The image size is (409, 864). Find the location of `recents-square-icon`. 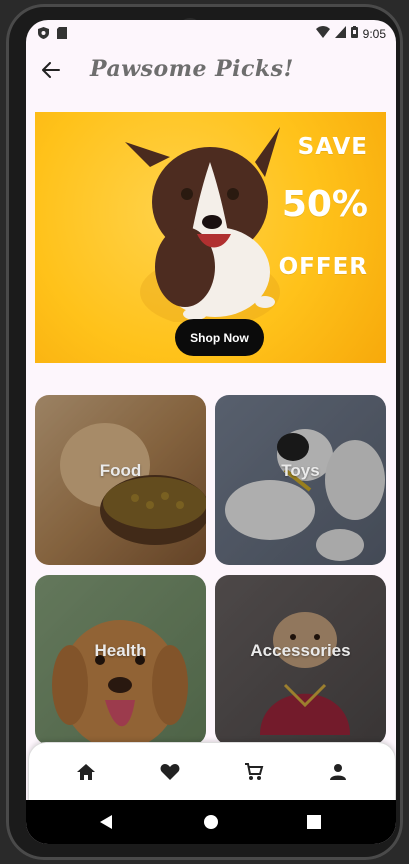

recents-square-icon is located at coordinates (314, 822).